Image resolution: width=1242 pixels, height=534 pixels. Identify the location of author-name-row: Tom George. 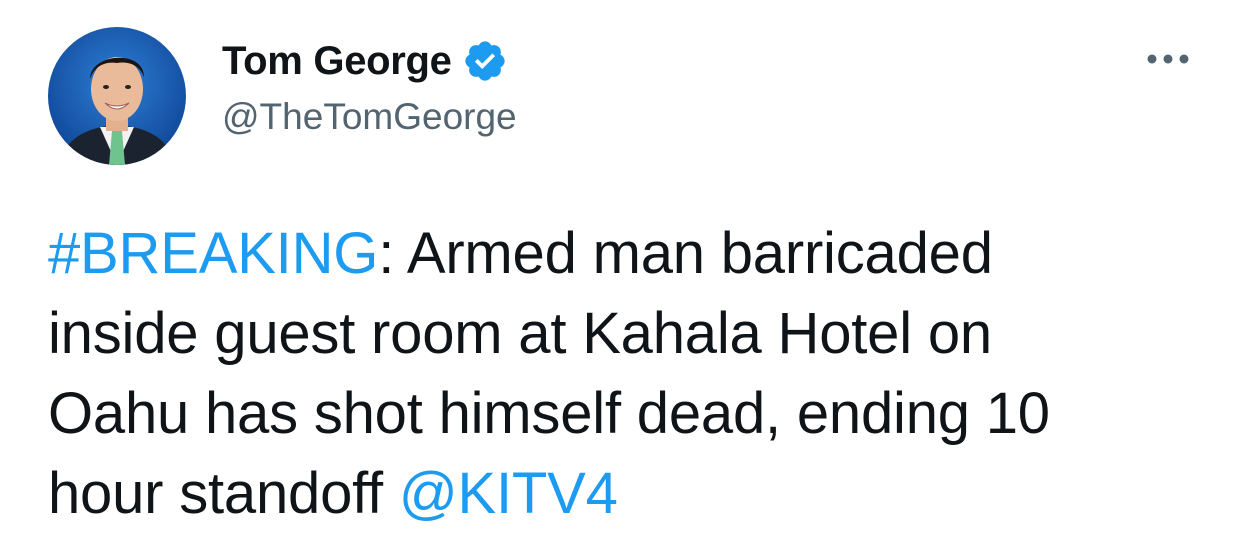
(365, 61).